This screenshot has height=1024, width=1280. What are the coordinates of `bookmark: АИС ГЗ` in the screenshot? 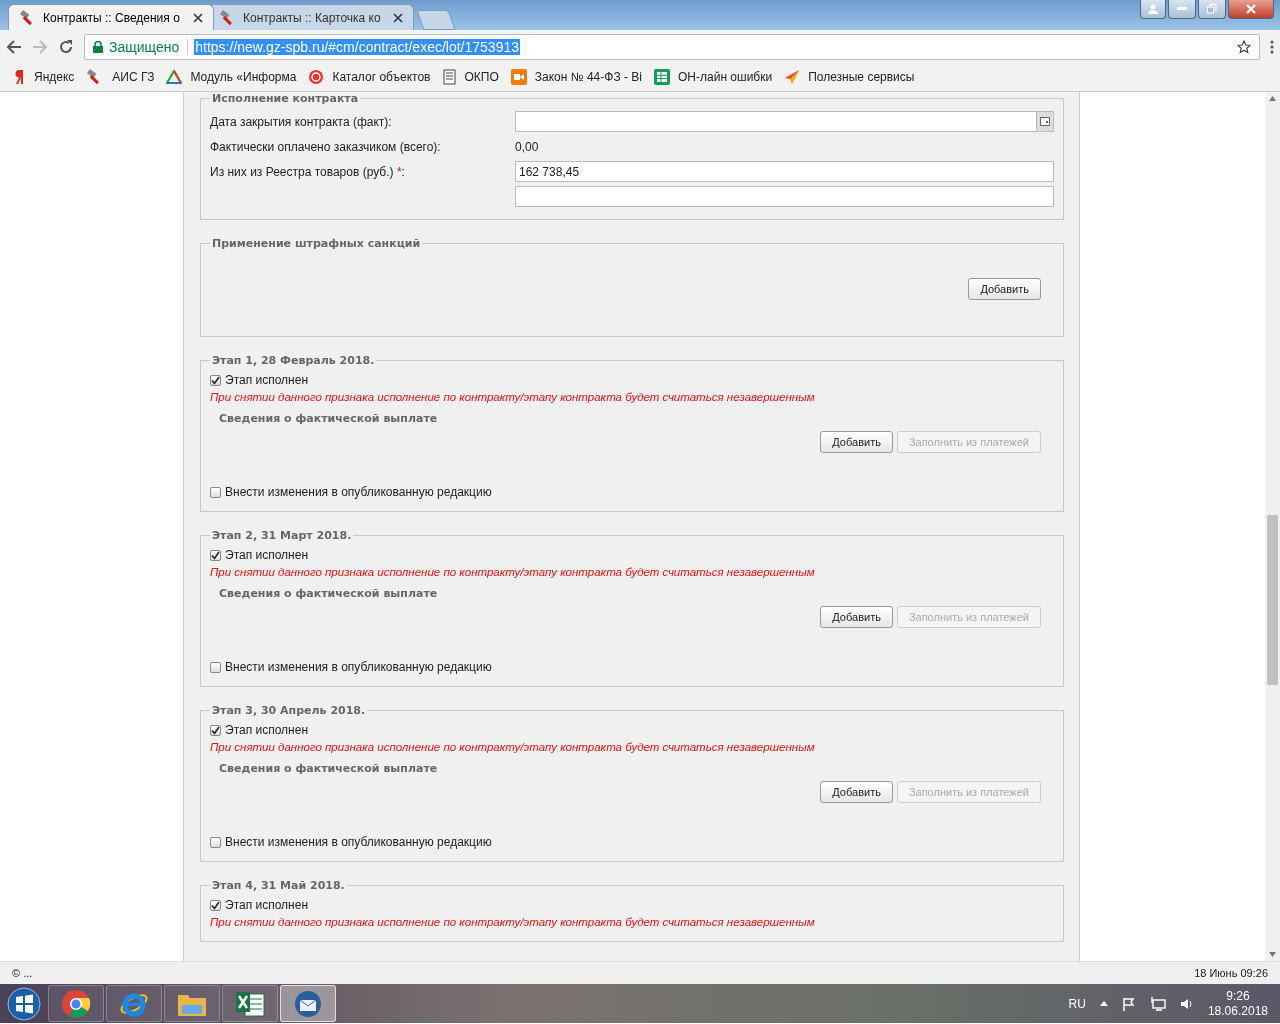 It's located at (120, 77).